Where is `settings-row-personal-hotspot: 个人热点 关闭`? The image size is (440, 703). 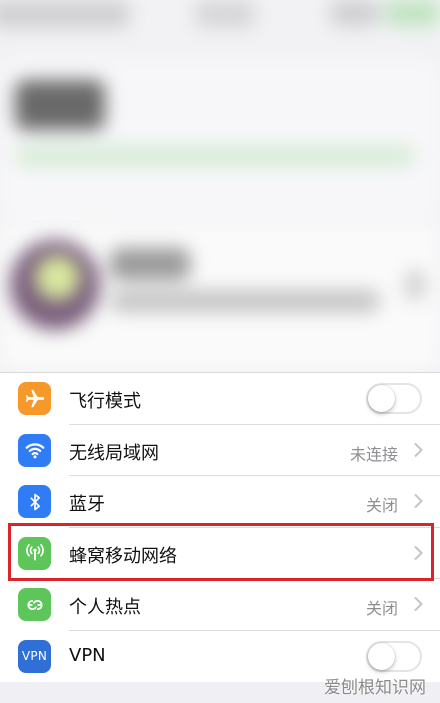 settings-row-personal-hotspot: 个人热点 关闭 is located at coordinates (220, 605).